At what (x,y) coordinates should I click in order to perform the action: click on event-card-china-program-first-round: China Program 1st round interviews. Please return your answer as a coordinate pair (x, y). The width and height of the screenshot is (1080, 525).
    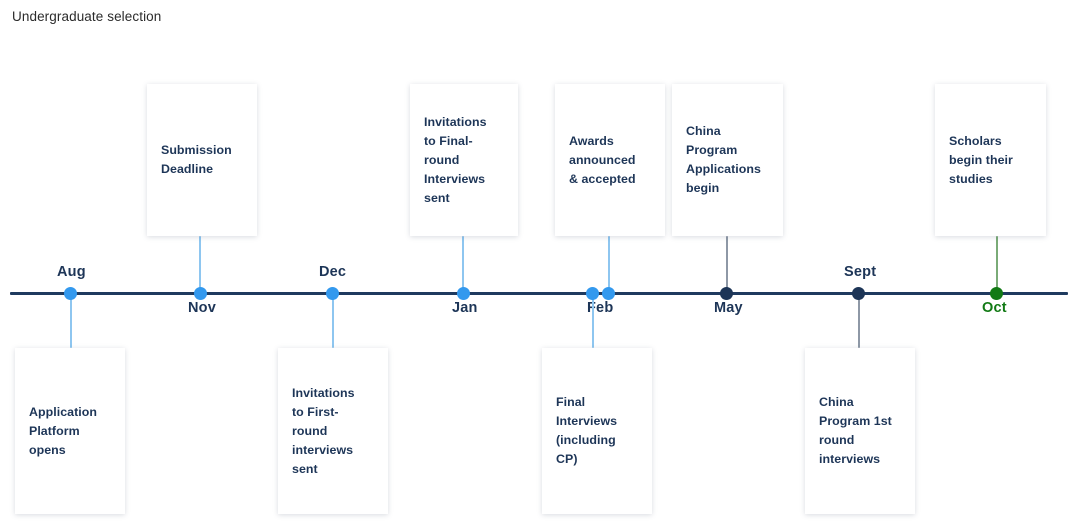
    Looking at the image, I should click on (860, 431).